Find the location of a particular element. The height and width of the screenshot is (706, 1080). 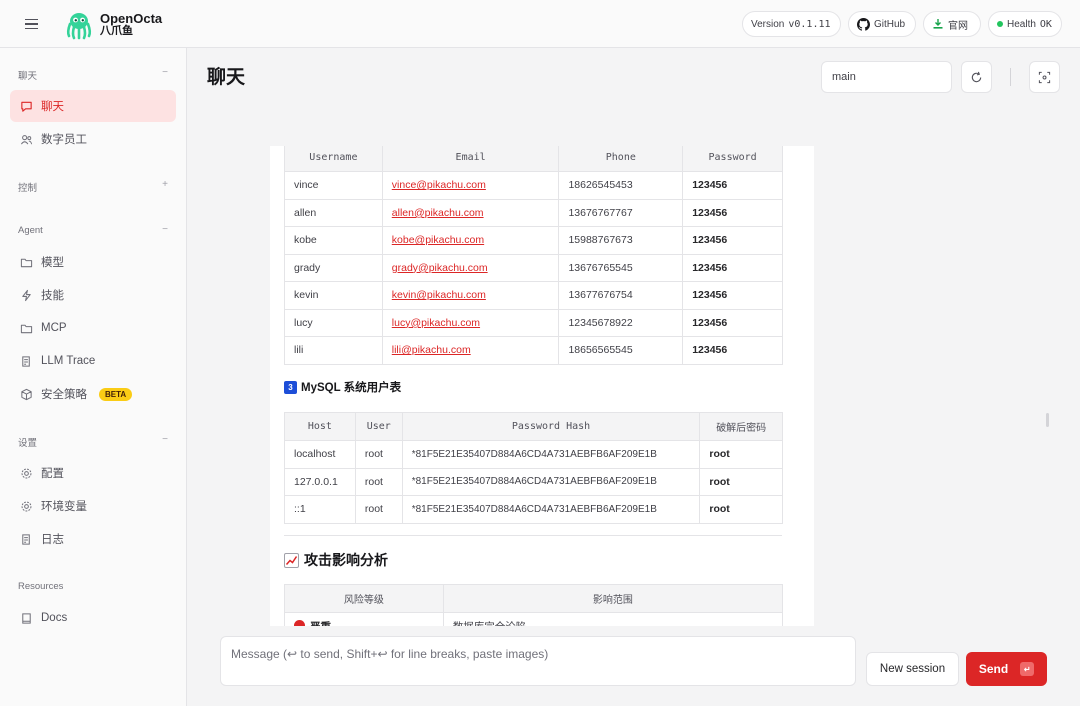

table-header-cell: 破解后密码 is located at coordinates (741, 426).